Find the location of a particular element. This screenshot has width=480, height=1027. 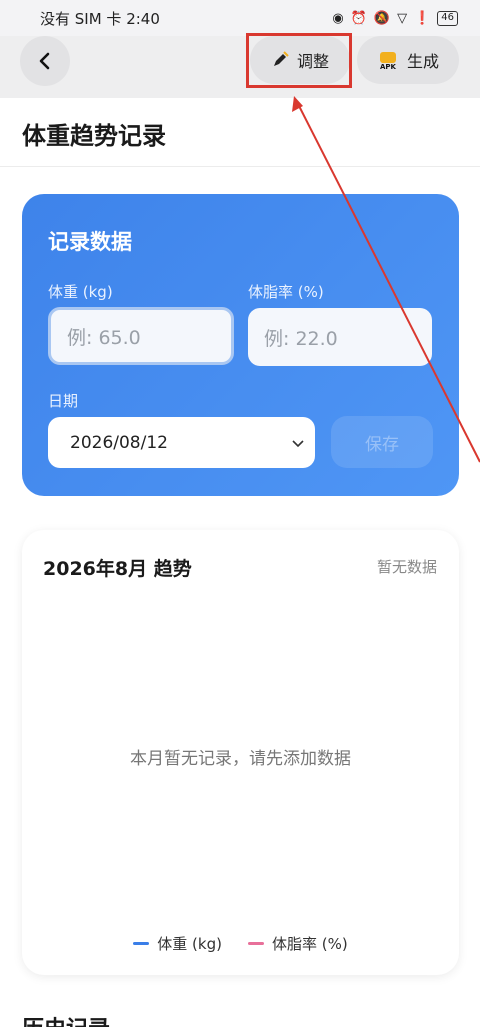

status-icons: ◉ ⏰ 🔕 ▽ ❗ 46 is located at coordinates (395, 18).